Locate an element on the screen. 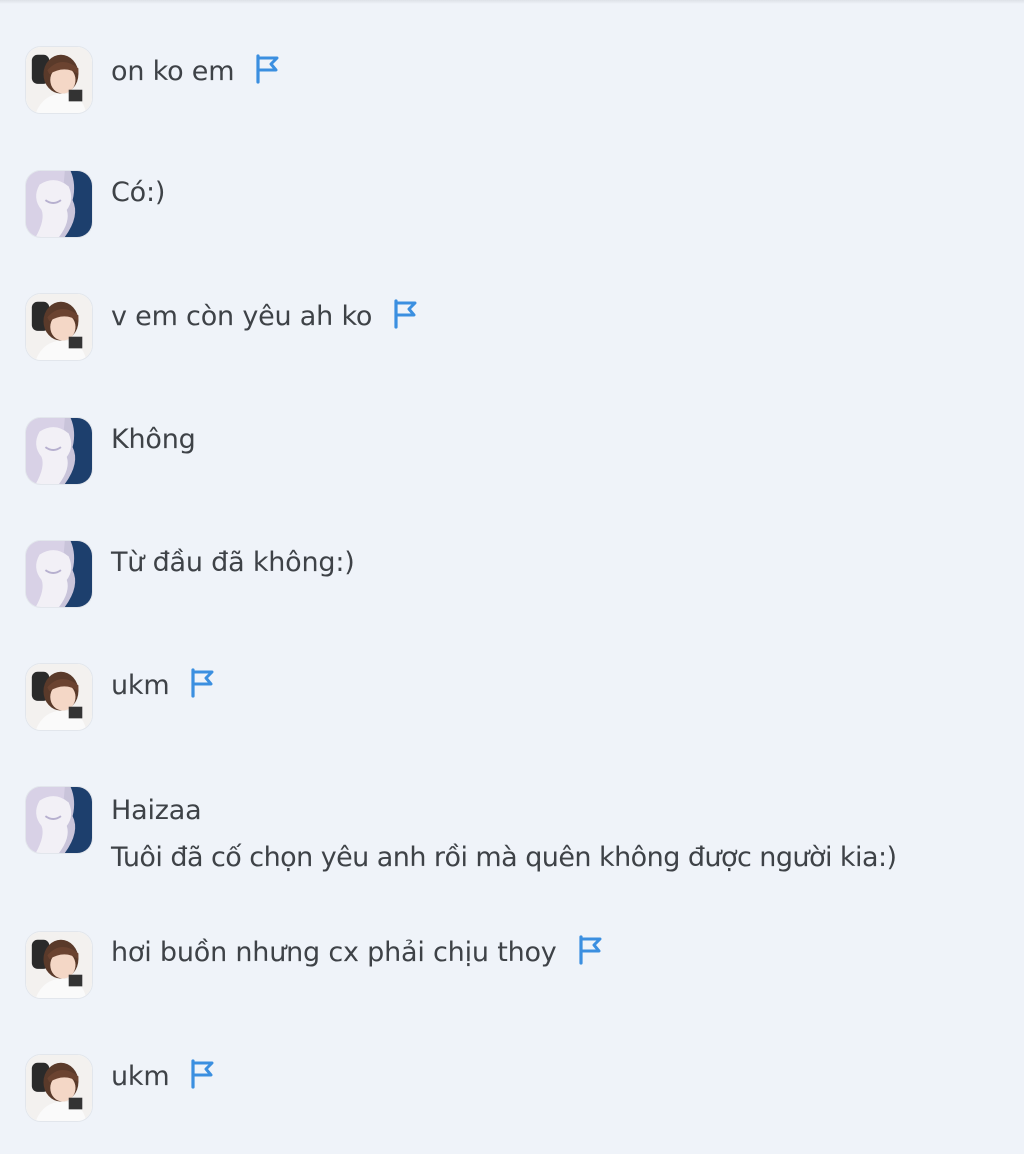  message-text: hơi buồn nhưng cx phải chịu thoy is located at coordinates (334, 952).